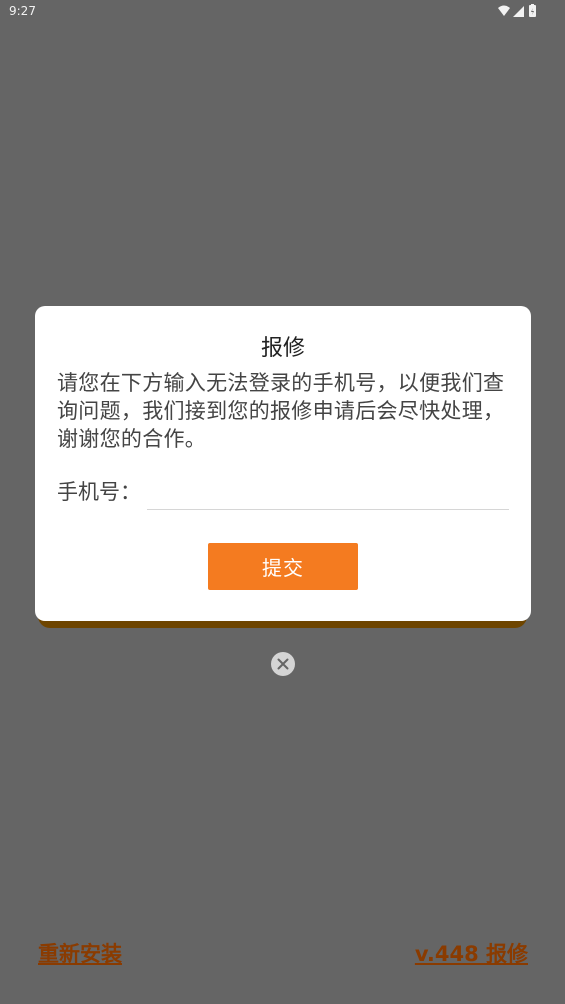 Image resolution: width=565 pixels, height=1004 pixels. Describe the element at coordinates (282, 12) in the screenshot. I see `status-bar: 9:27` at that location.